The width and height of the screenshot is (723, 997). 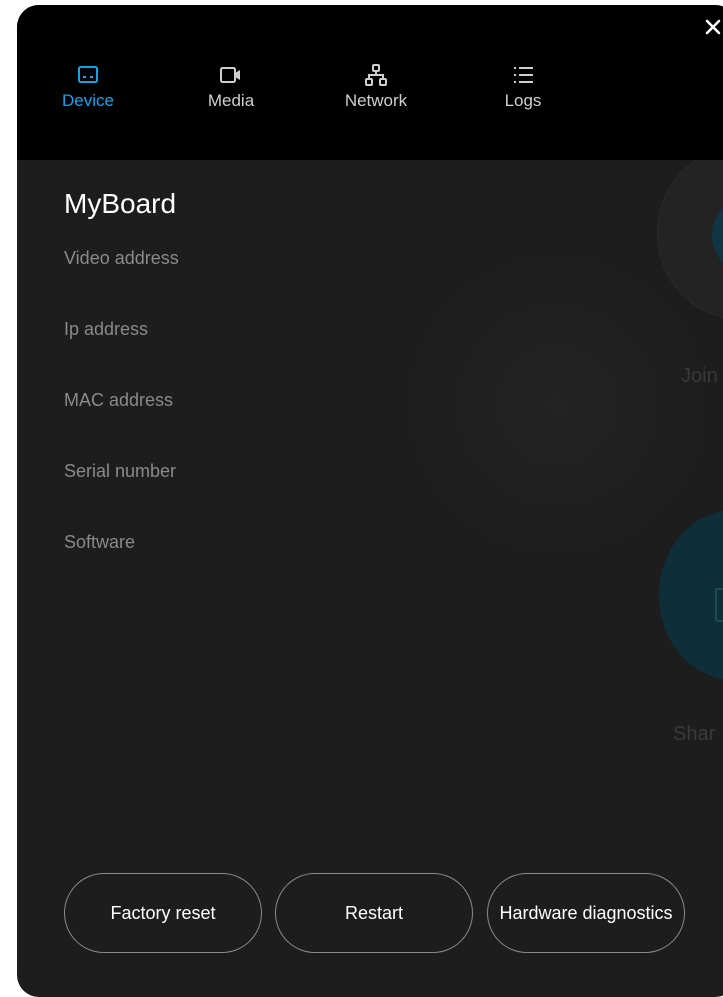 What do you see at coordinates (586, 913) in the screenshot?
I see `hardware-diagnostics-button: Hardware diagnostics` at bounding box center [586, 913].